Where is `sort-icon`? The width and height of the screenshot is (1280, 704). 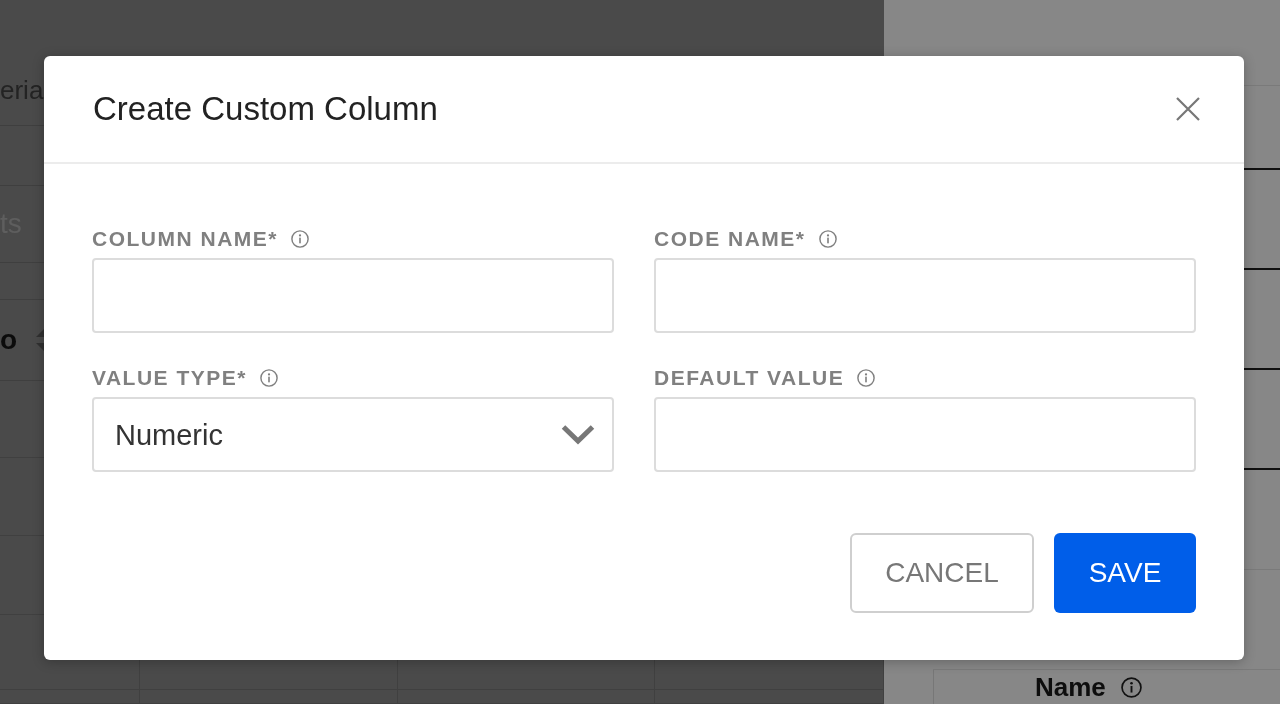
sort-icon is located at coordinates (40, 340).